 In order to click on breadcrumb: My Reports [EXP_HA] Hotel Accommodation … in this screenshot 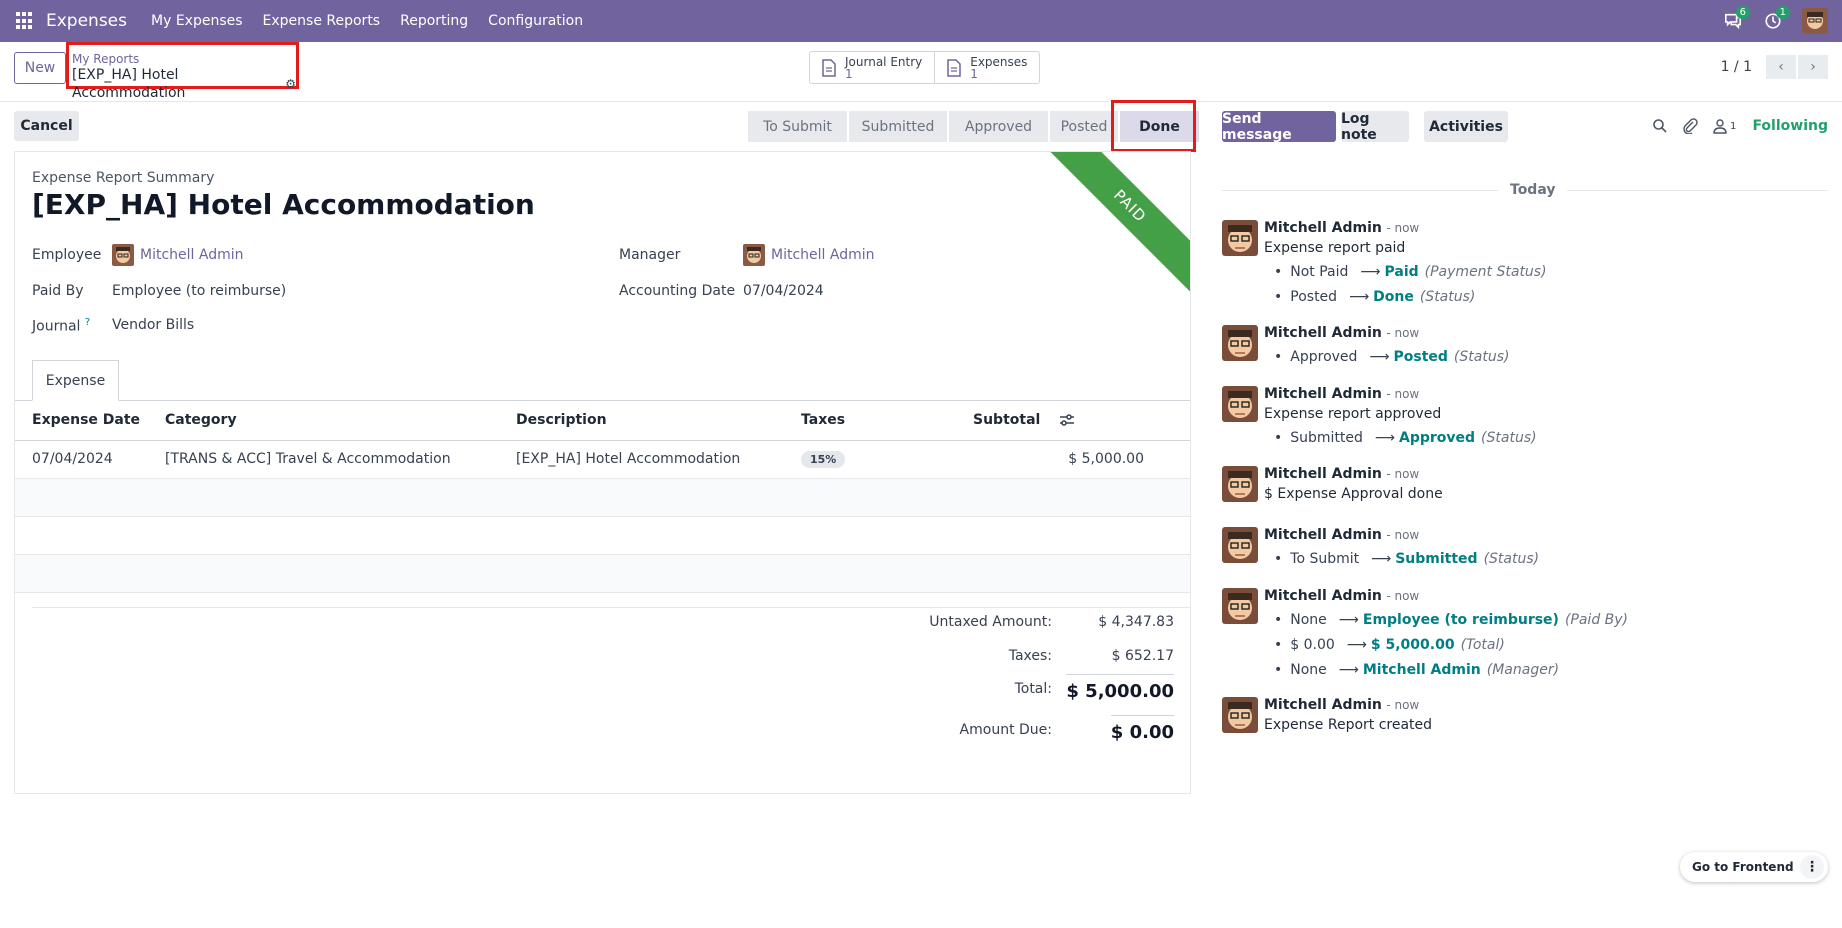, I will do `click(182, 71)`.